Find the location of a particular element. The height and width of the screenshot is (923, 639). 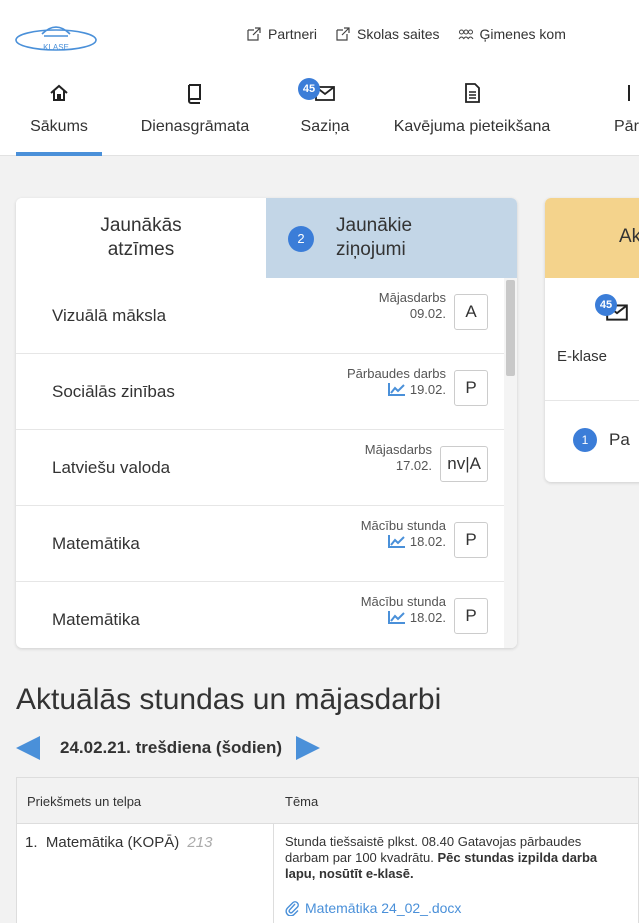

next-day-arrow-icon is located at coordinates (308, 748).